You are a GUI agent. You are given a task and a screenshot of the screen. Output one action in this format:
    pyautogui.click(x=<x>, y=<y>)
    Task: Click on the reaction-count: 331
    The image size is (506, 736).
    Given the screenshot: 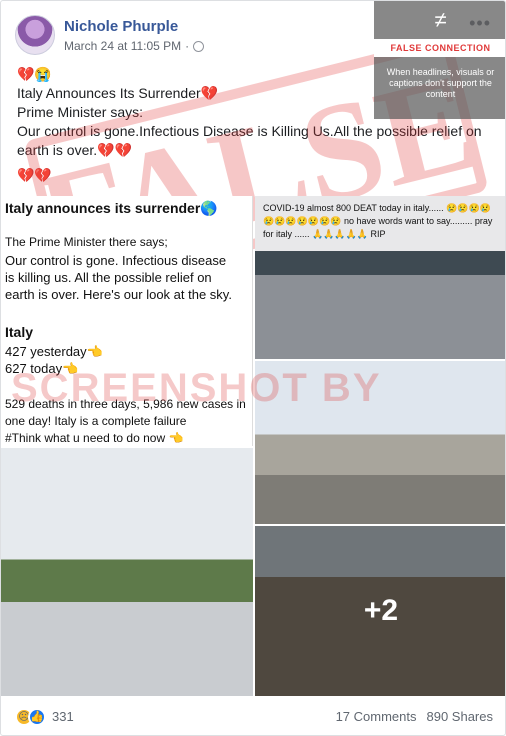 What is the action you would take?
    pyautogui.click(x=63, y=716)
    